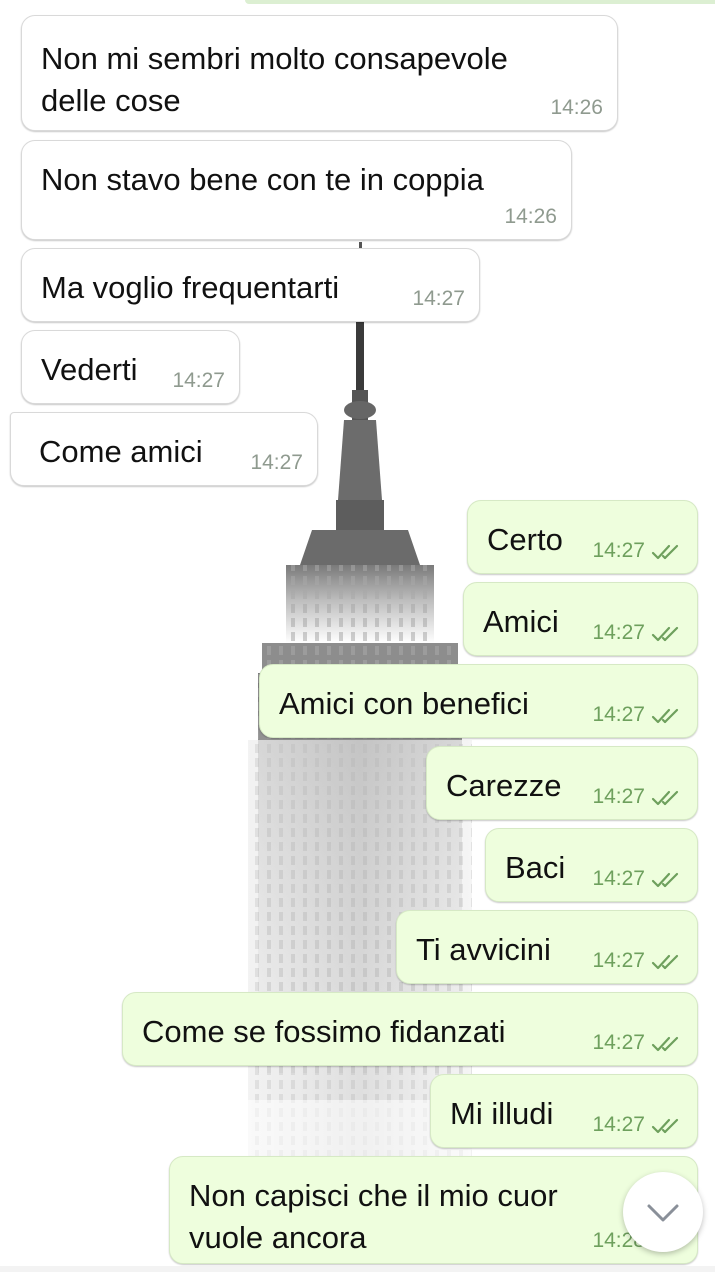 Image resolution: width=715 pixels, height=1272 pixels. What do you see at coordinates (324, 1031) in the screenshot?
I see `message-text: Come se fossimo fidanzati` at bounding box center [324, 1031].